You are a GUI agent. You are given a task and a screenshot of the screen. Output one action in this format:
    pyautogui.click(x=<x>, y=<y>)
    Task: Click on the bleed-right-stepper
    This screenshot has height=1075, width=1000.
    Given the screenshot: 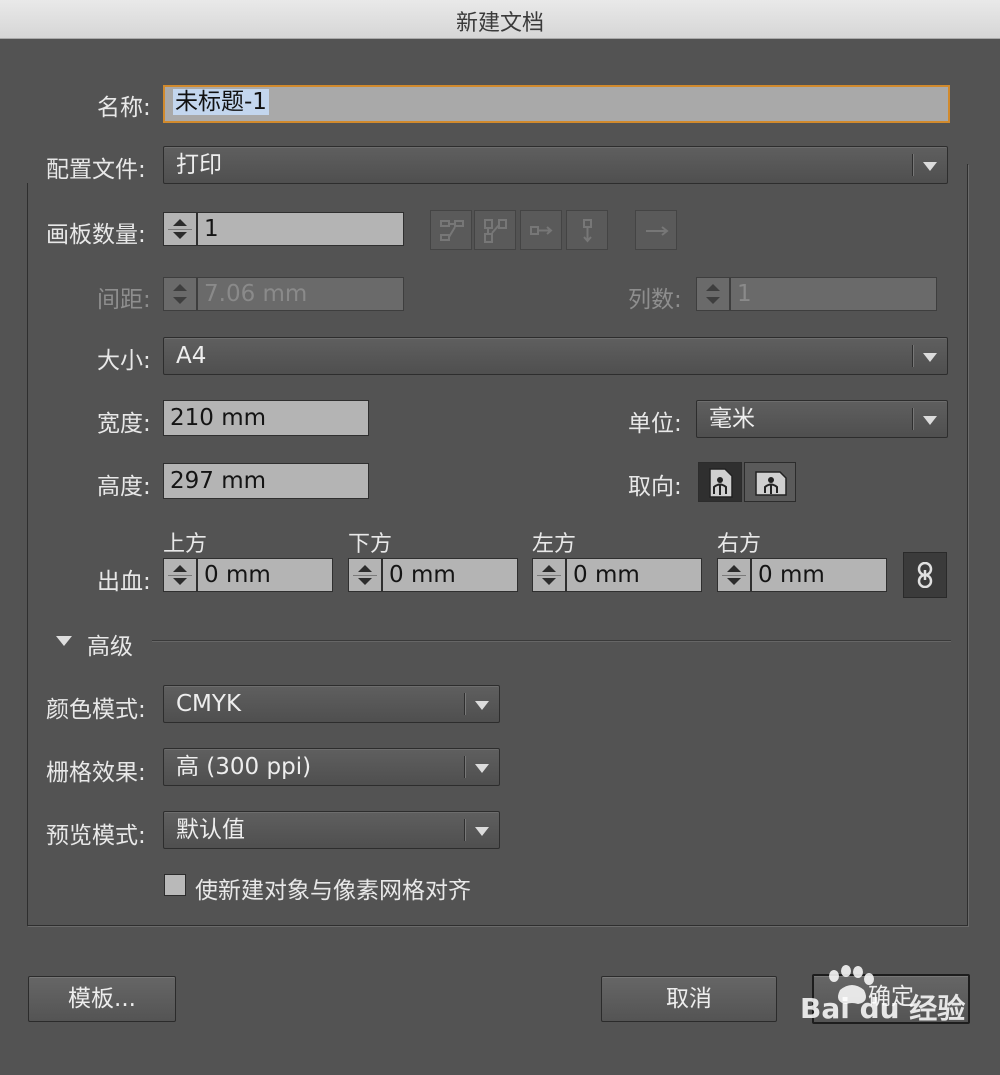 What is the action you would take?
    pyautogui.click(x=734, y=575)
    